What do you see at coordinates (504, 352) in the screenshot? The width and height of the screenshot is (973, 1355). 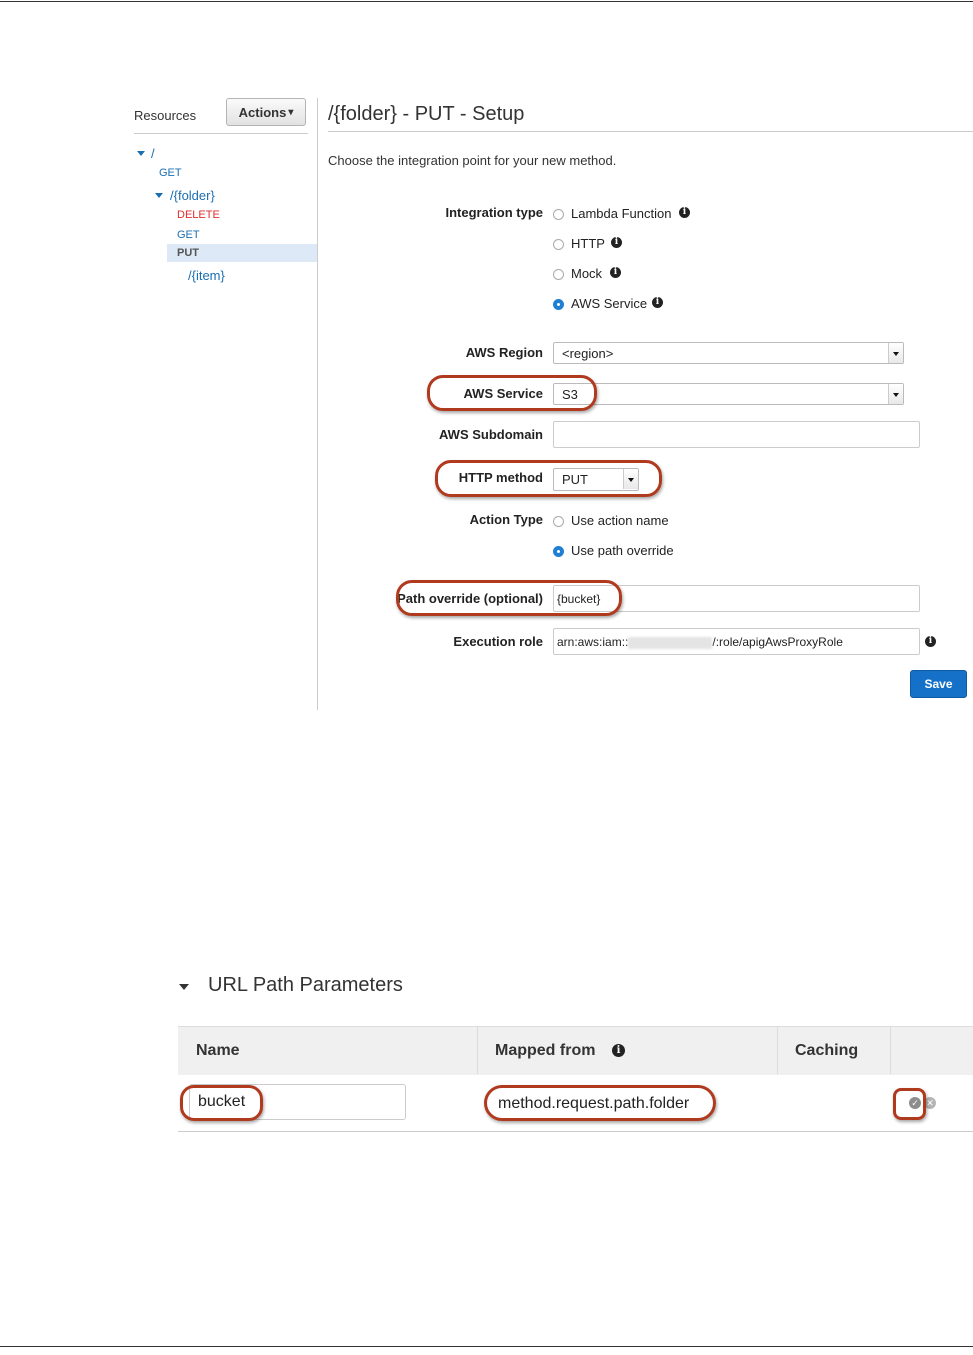 I see `aws-region-label: AWS Region` at bounding box center [504, 352].